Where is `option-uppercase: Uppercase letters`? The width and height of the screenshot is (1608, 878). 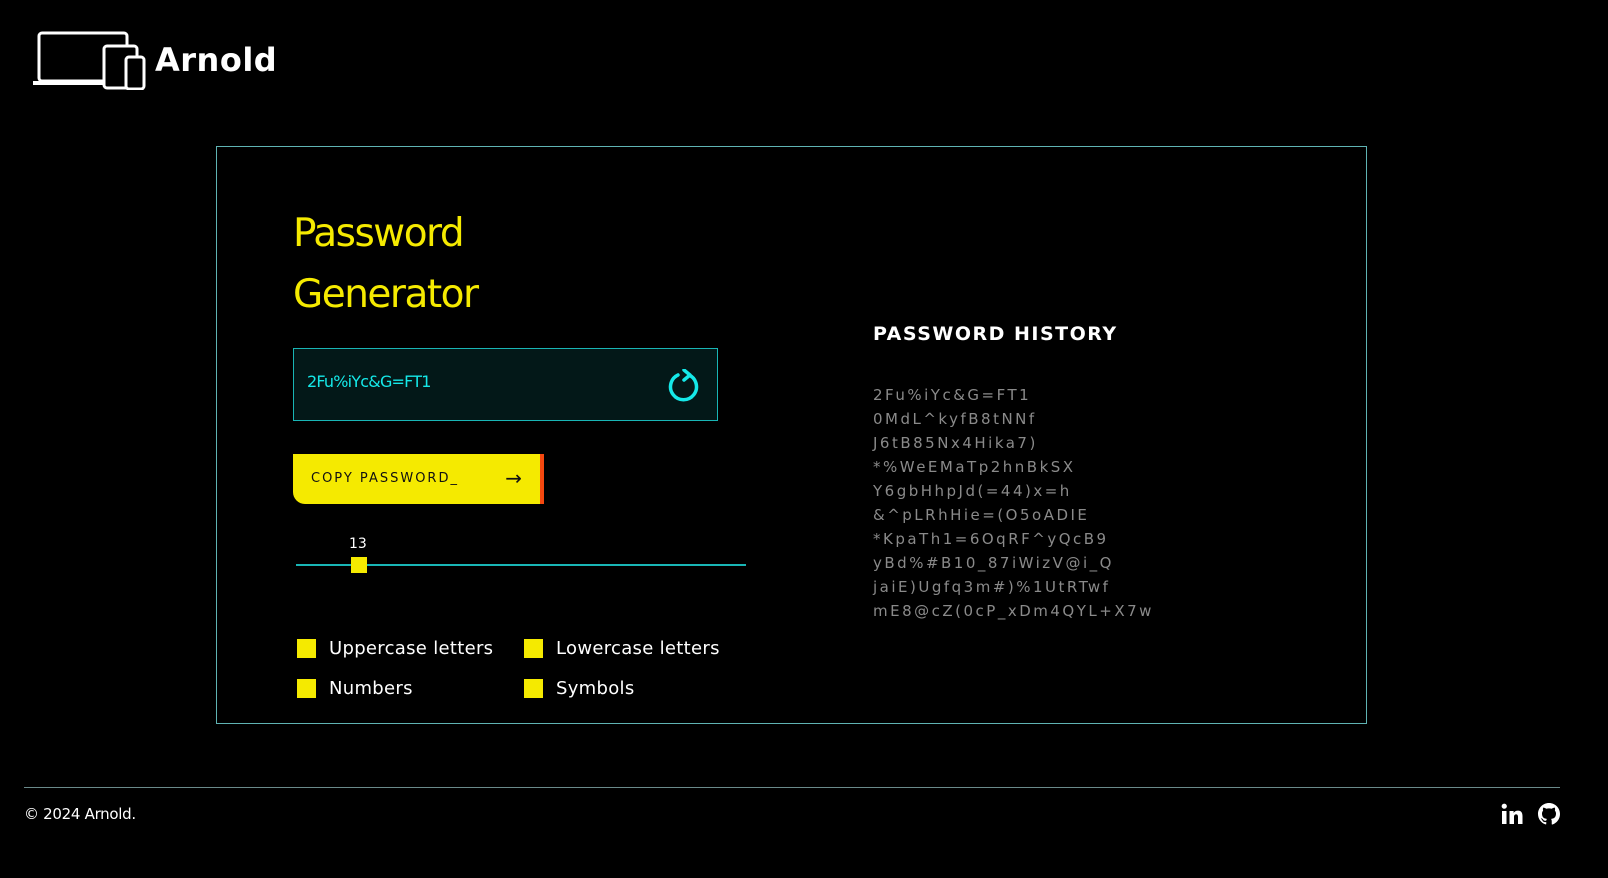
option-uppercase: Uppercase letters is located at coordinates (395, 648).